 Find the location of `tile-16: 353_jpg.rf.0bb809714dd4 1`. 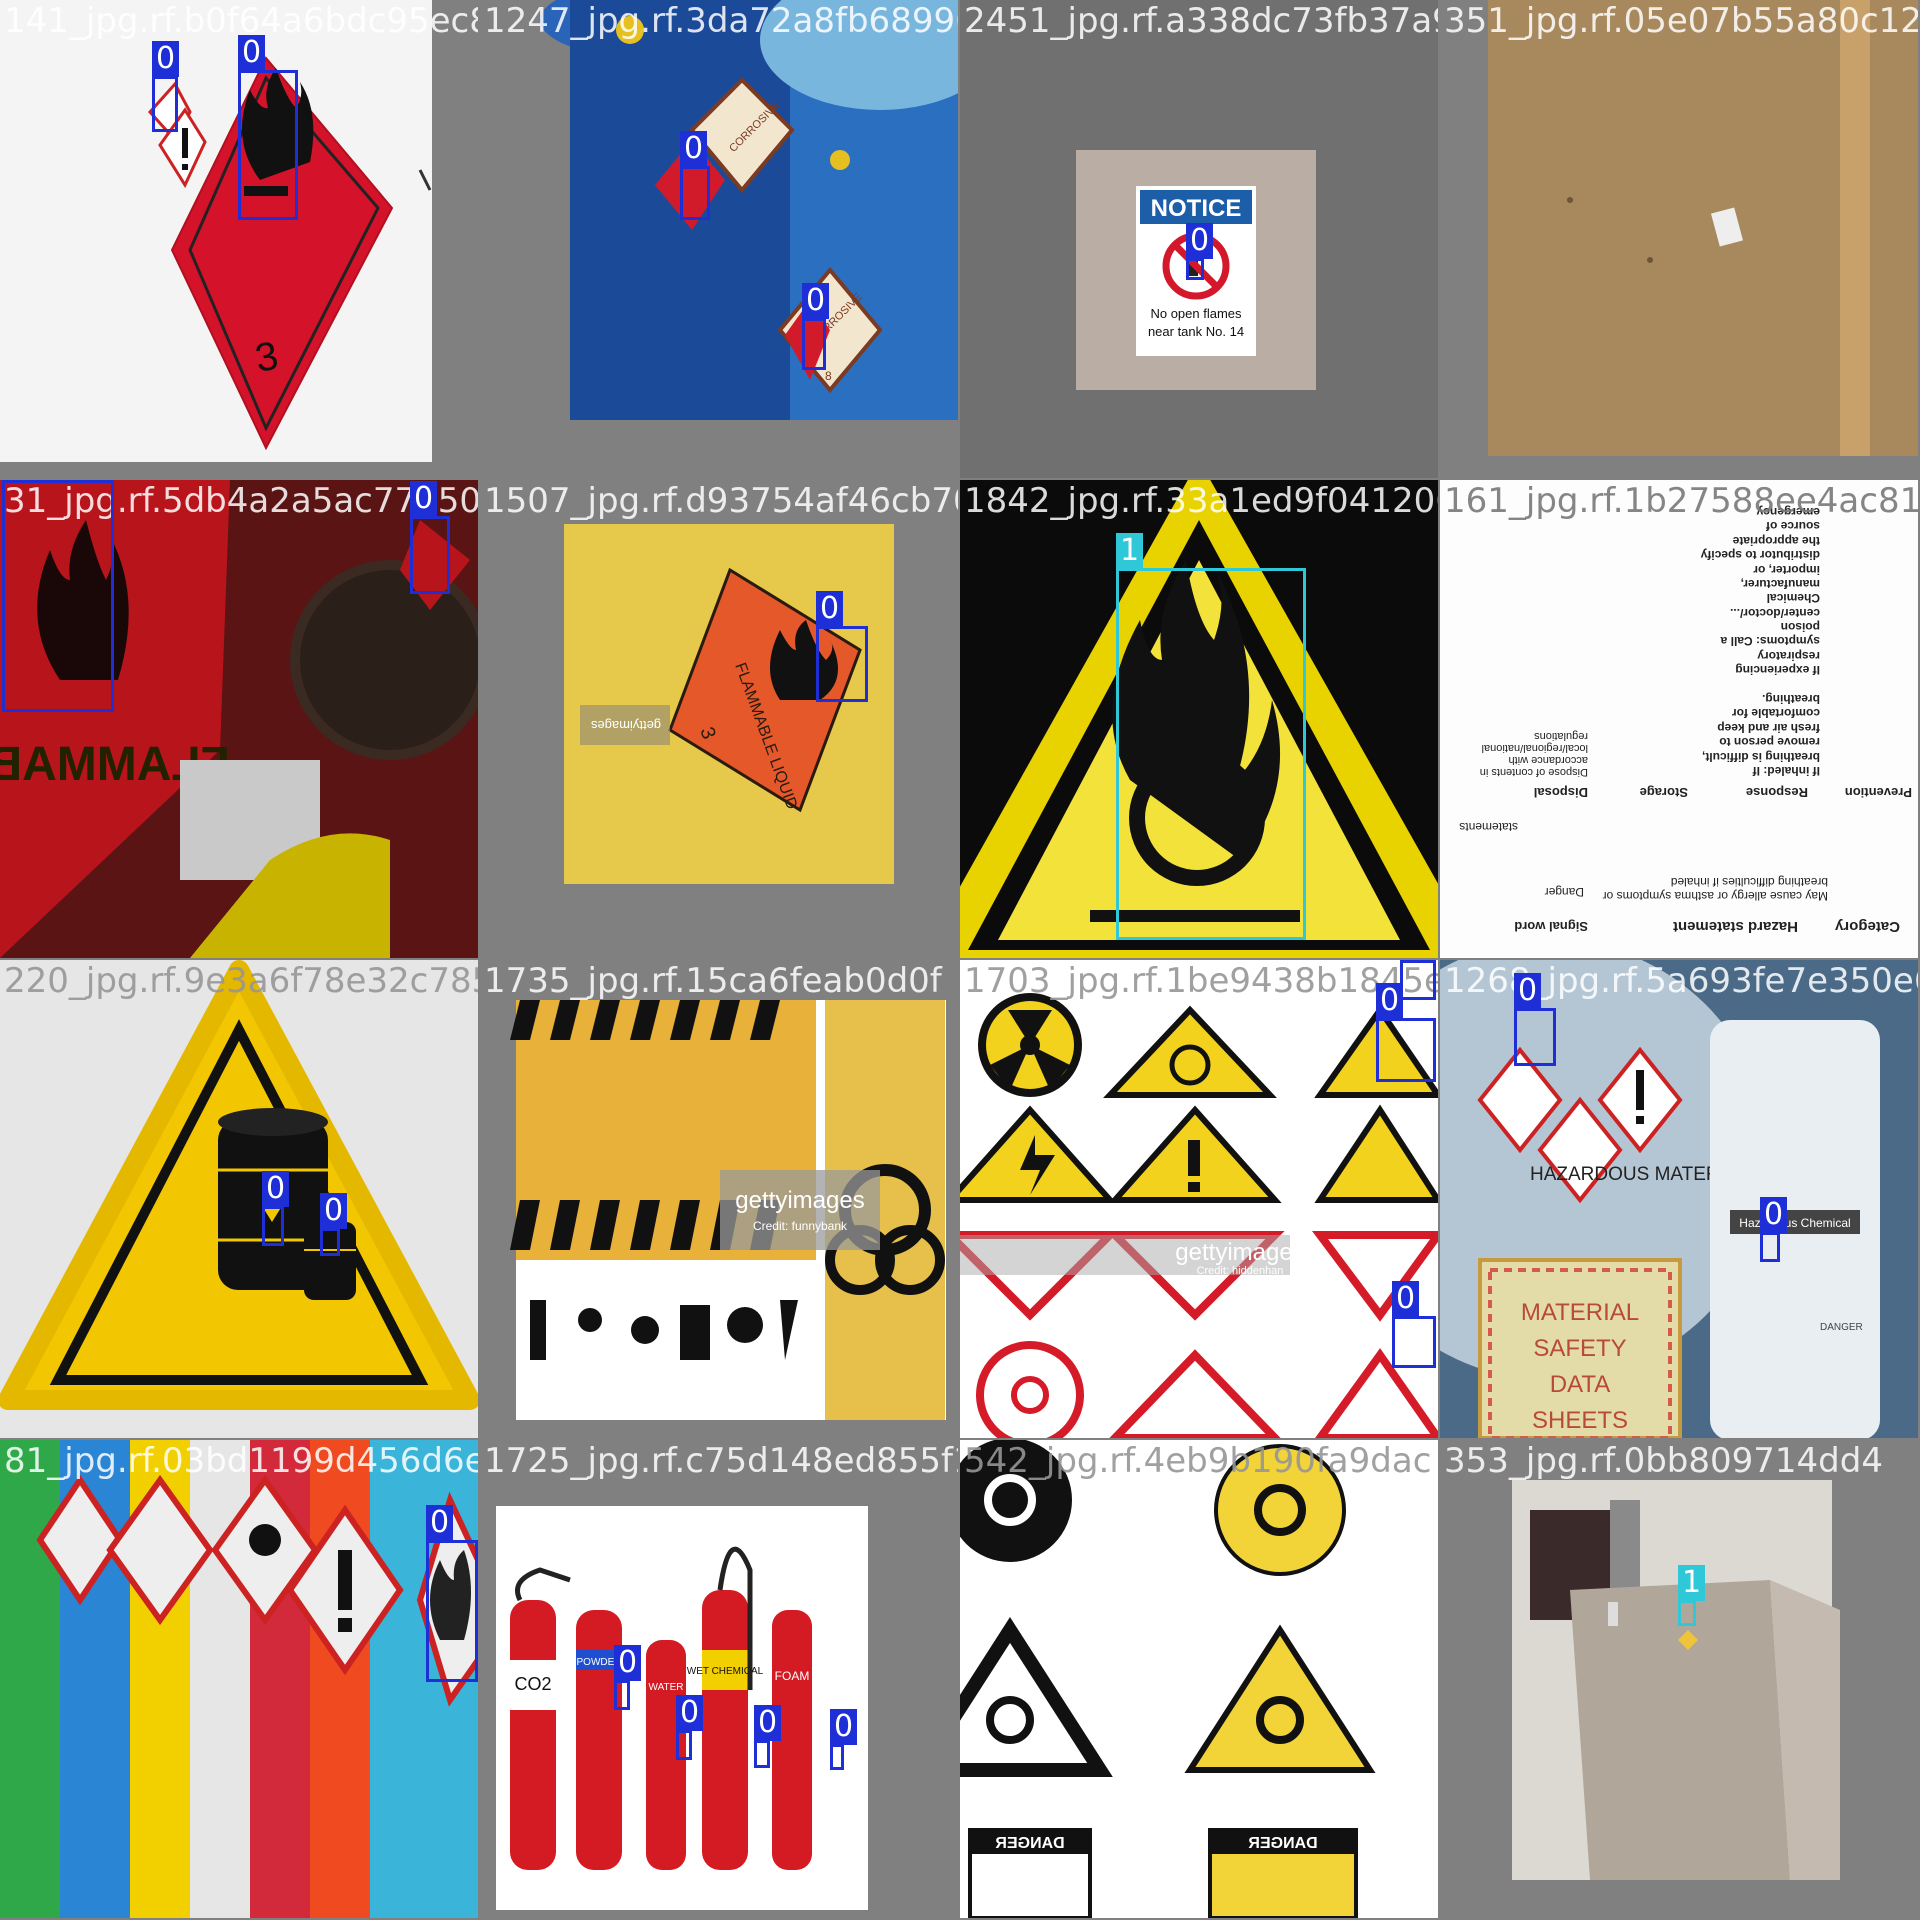

tile-16: 353_jpg.rf.0bb809714dd4 1 is located at coordinates (1679, 1679).